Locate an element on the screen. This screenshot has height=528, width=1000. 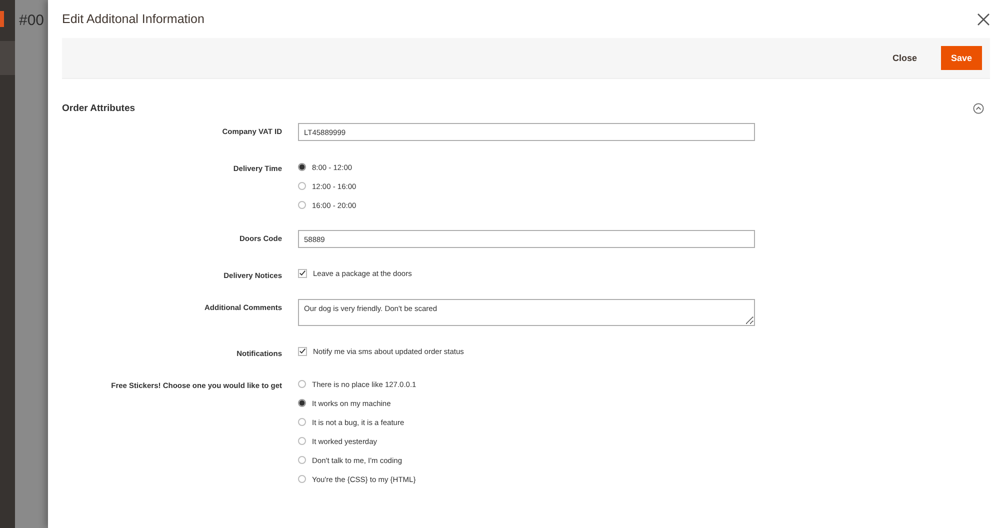
page-title: #00 is located at coordinates (31, 20).